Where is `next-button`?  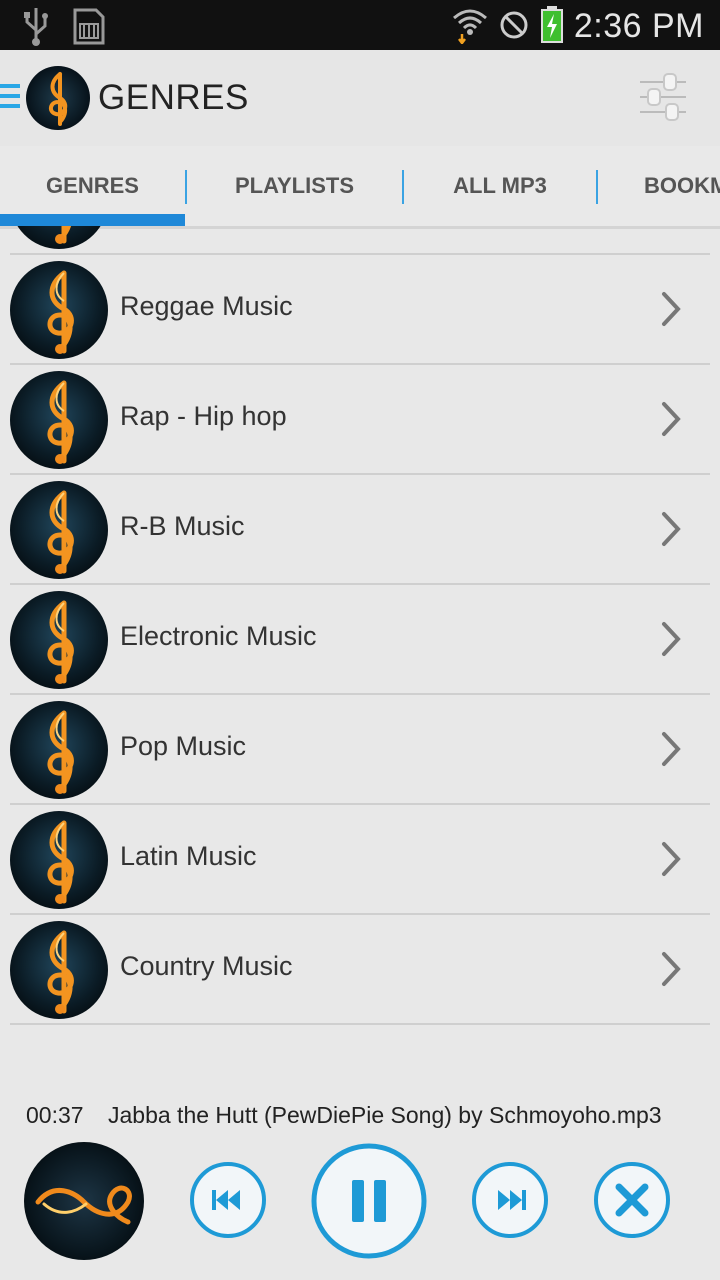
next-button is located at coordinates (510, 1202).